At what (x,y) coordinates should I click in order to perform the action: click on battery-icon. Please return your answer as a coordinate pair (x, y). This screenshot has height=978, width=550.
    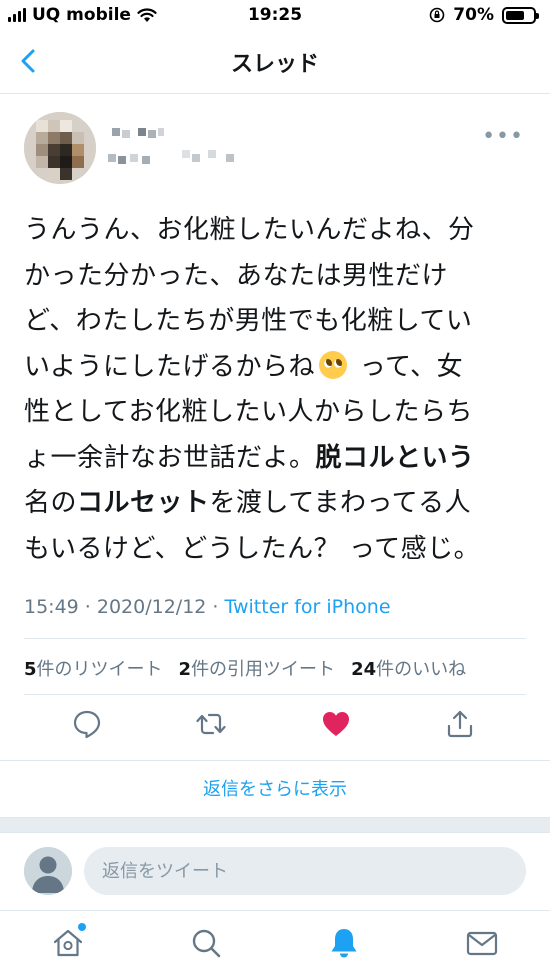
    Looking at the image, I should click on (520, 15).